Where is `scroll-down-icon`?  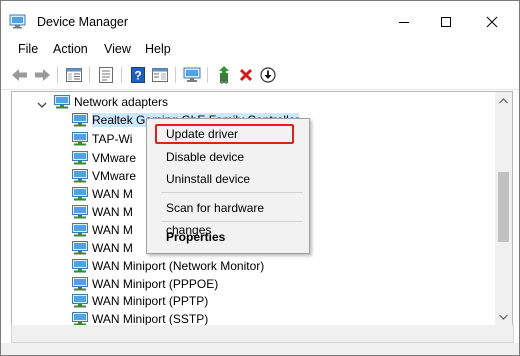 scroll-down-icon is located at coordinates (503, 316).